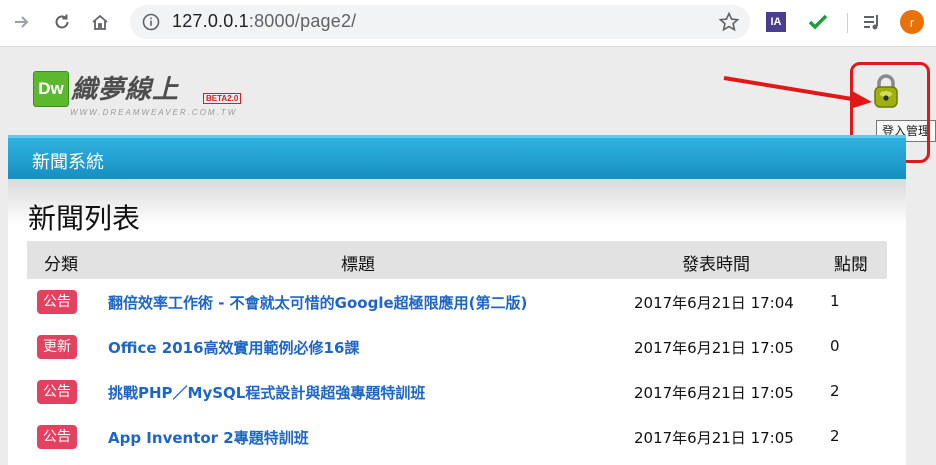 The image size is (936, 465). What do you see at coordinates (266, 392) in the screenshot?
I see `news-title-link: 挑戰PHP／MySQL程式設計與超強專題特訓班` at bounding box center [266, 392].